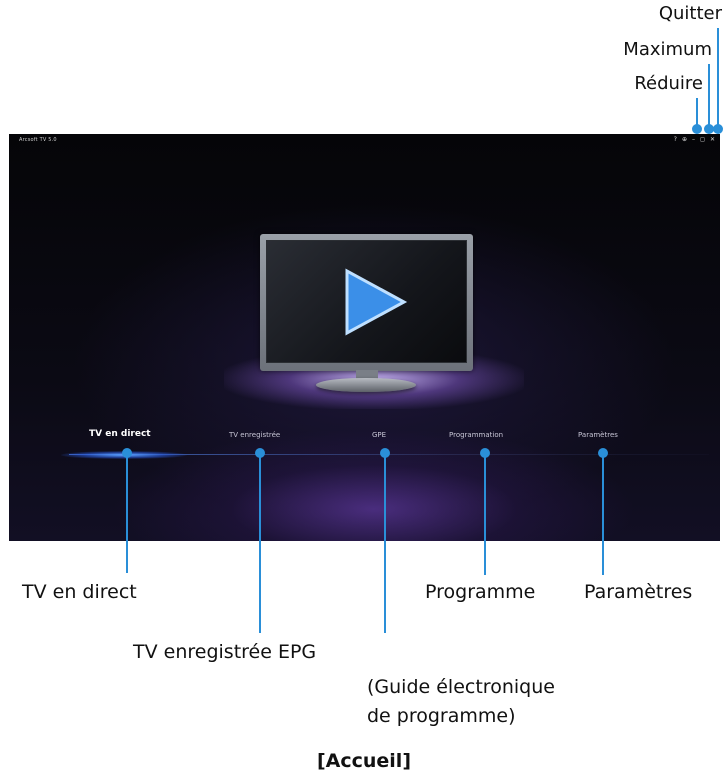  I want to click on tv-screen, so click(366, 301).